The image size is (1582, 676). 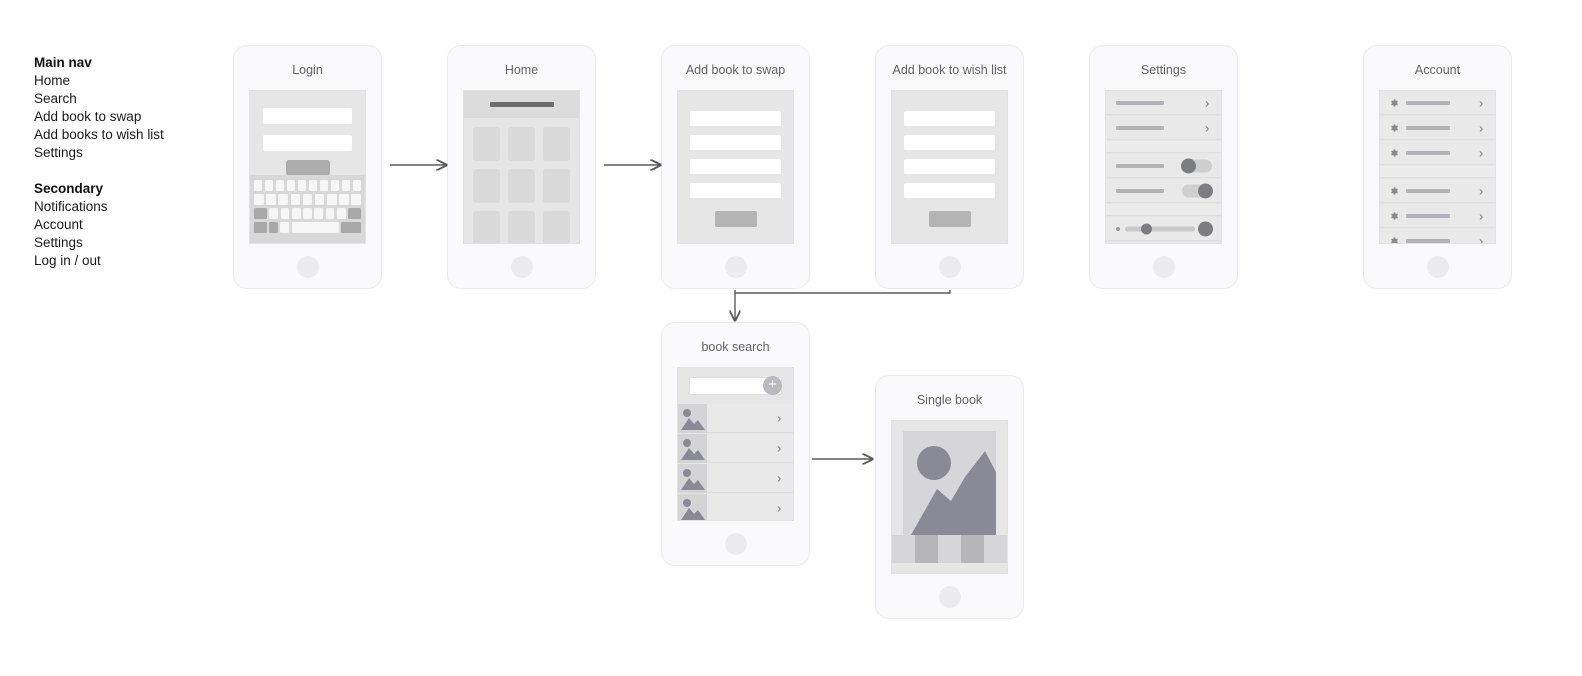 What do you see at coordinates (307, 143) in the screenshot?
I see `password-field` at bounding box center [307, 143].